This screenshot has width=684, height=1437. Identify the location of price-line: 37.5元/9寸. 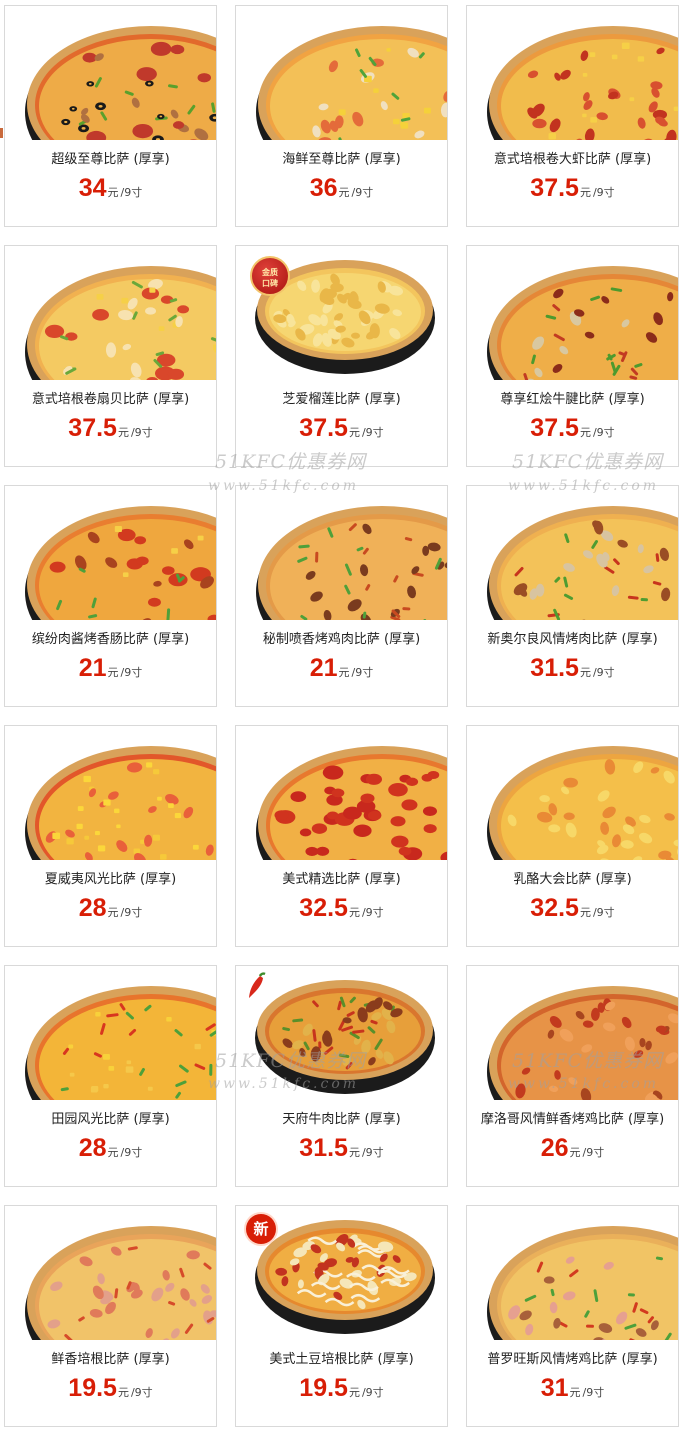
(572, 428).